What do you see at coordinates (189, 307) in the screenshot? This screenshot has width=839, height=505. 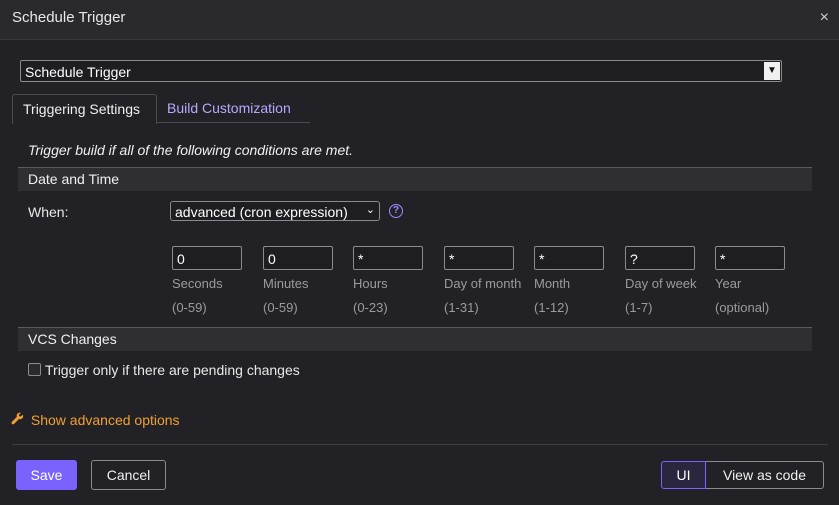 I see `cron-seconds-range: (0-59)` at bounding box center [189, 307].